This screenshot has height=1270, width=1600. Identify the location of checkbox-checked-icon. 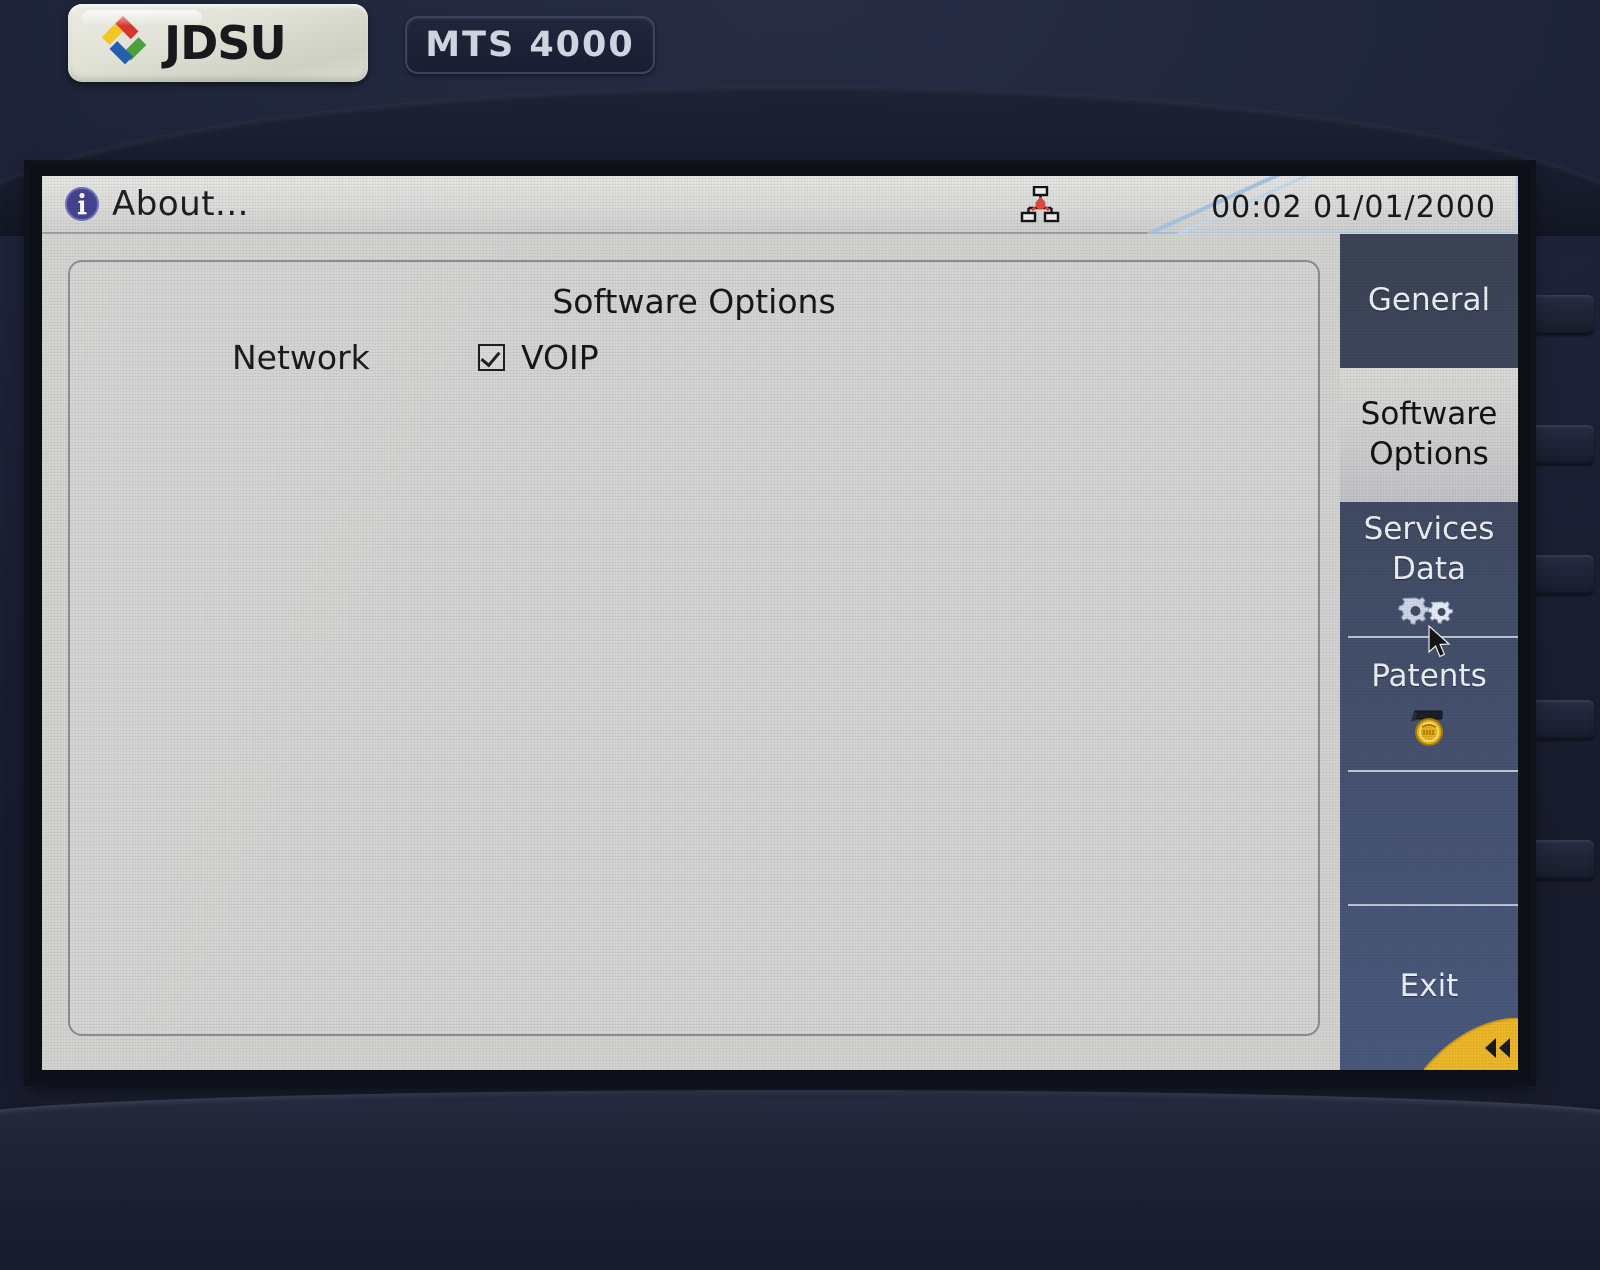
(491, 357).